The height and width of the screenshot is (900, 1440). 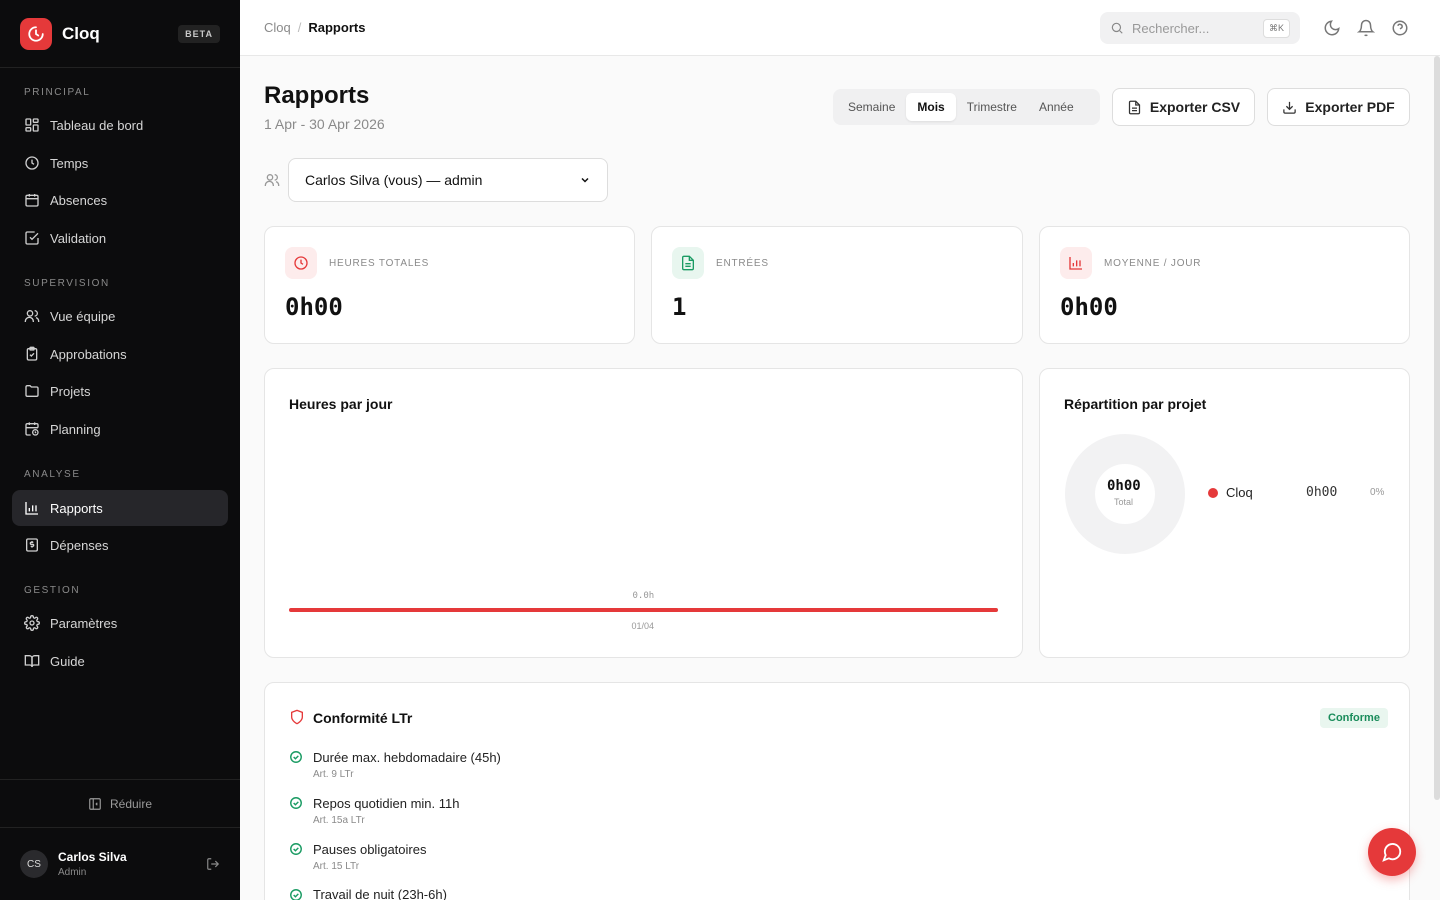 What do you see at coordinates (72, 872) in the screenshot?
I see `user-role: Admin` at bounding box center [72, 872].